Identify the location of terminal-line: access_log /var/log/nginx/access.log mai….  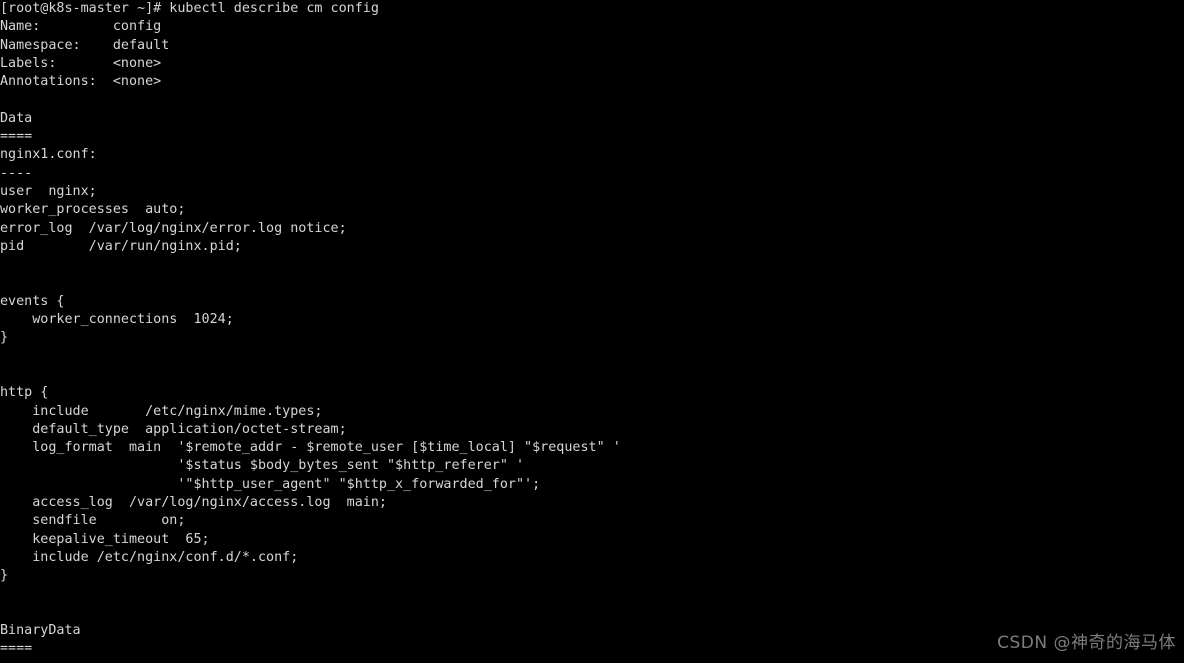
(193, 503).